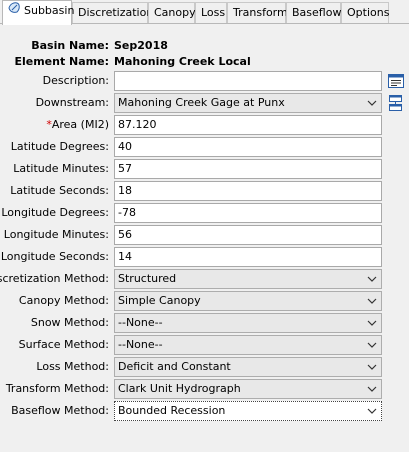 This screenshot has height=452, width=409. What do you see at coordinates (140, 322) in the screenshot?
I see `snow-method-value: --None--` at bounding box center [140, 322].